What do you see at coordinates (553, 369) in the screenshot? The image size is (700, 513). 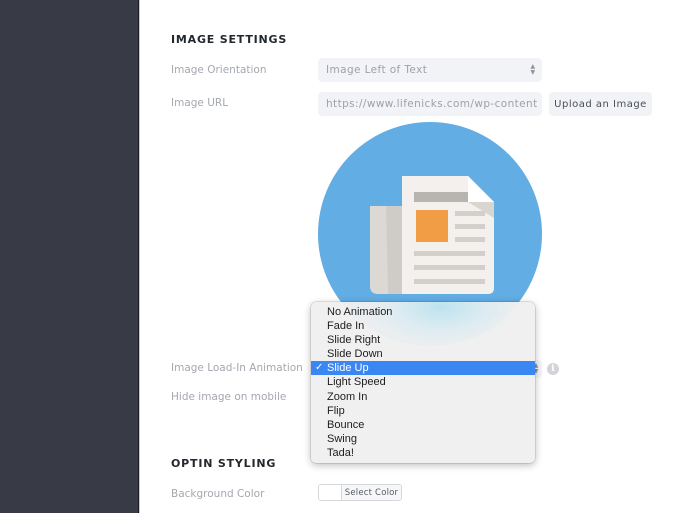 I see `info-icon: i` at bounding box center [553, 369].